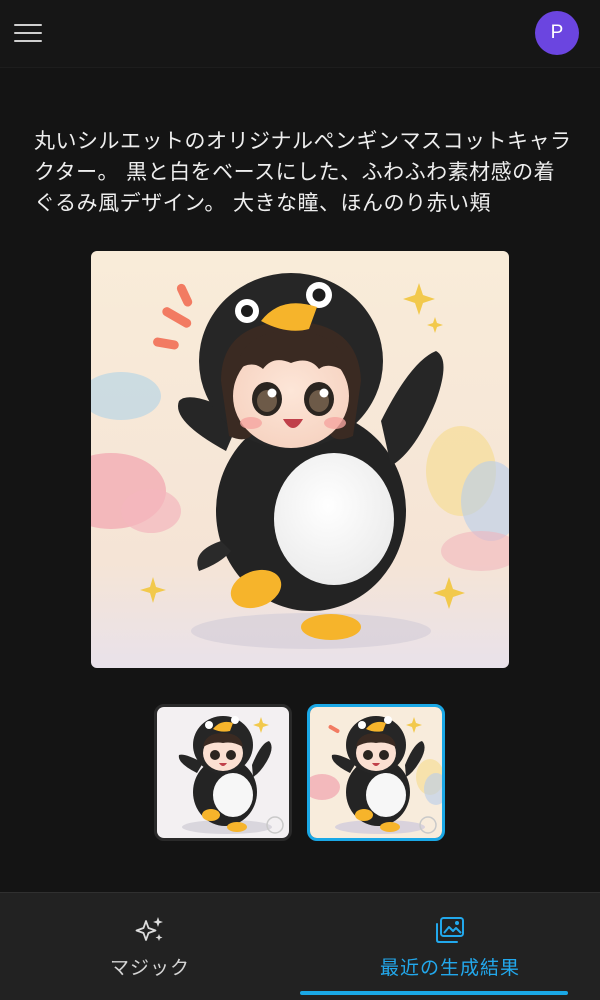 This screenshot has width=600, height=1000. Describe the element at coordinates (149, 968) in the screenshot. I see `nav-magic-label: マジック` at that location.